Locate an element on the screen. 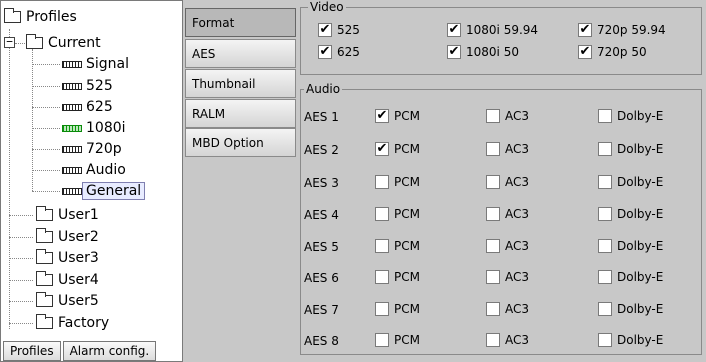  aes-row-label: AES 5 is located at coordinates (321, 247).